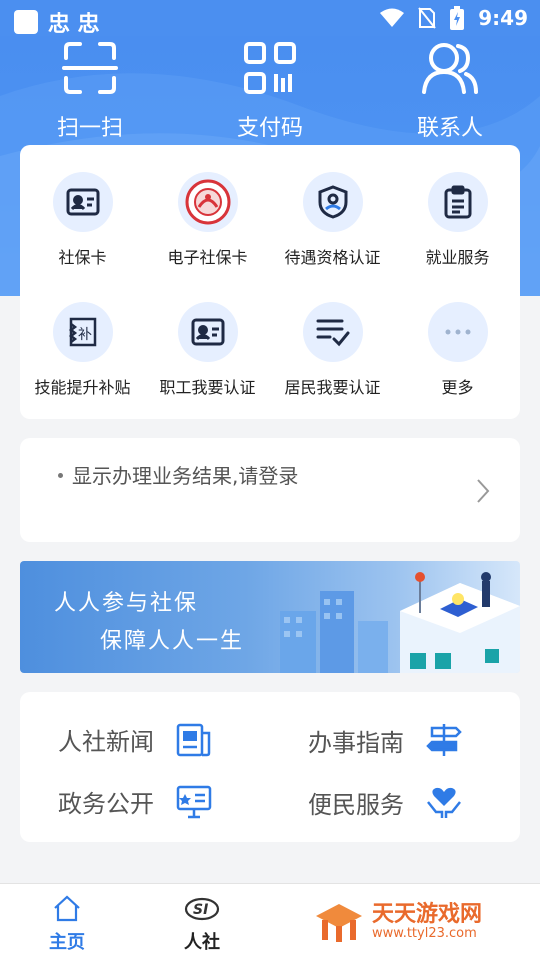 Image resolution: width=540 pixels, height=961 pixels. What do you see at coordinates (85, 335) in the screenshot?
I see `svg-text: 补` at bounding box center [85, 335].